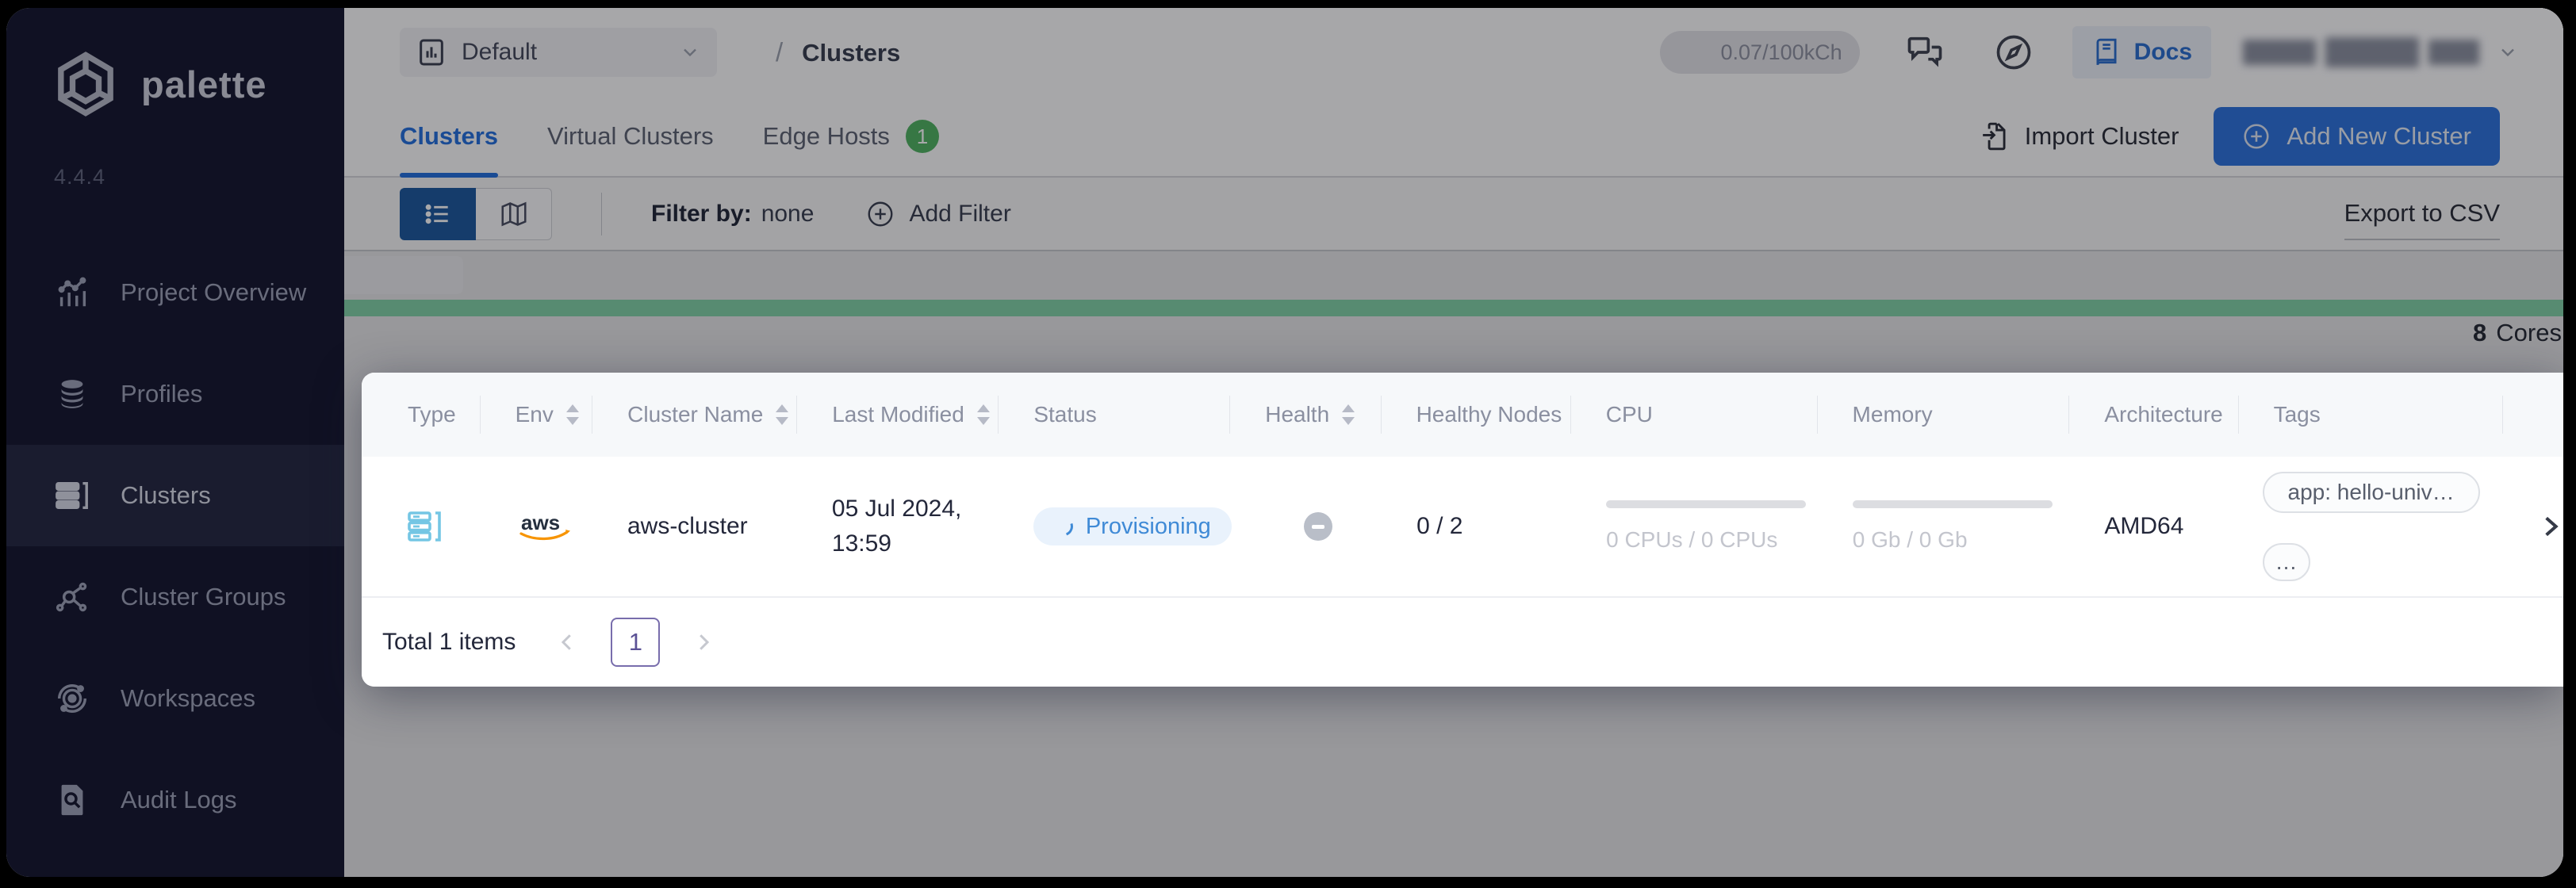 This screenshot has width=2576, height=888. I want to click on import-cluster-button: Import Cluster, so click(2080, 136).